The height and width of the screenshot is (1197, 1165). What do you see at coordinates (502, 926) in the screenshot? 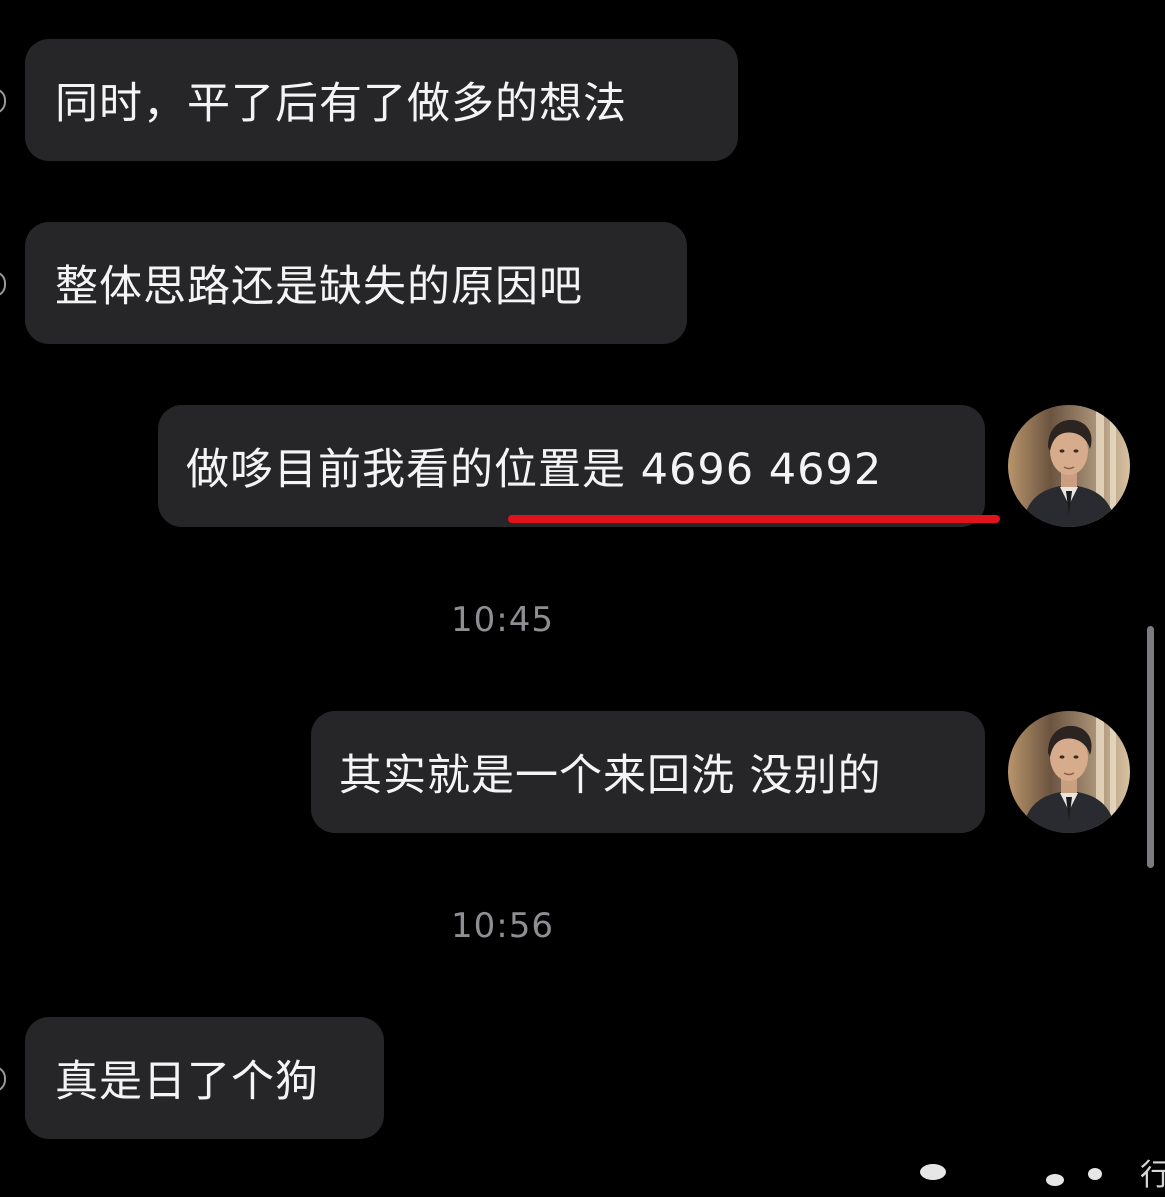
I see `timestamp: 10:56` at bounding box center [502, 926].